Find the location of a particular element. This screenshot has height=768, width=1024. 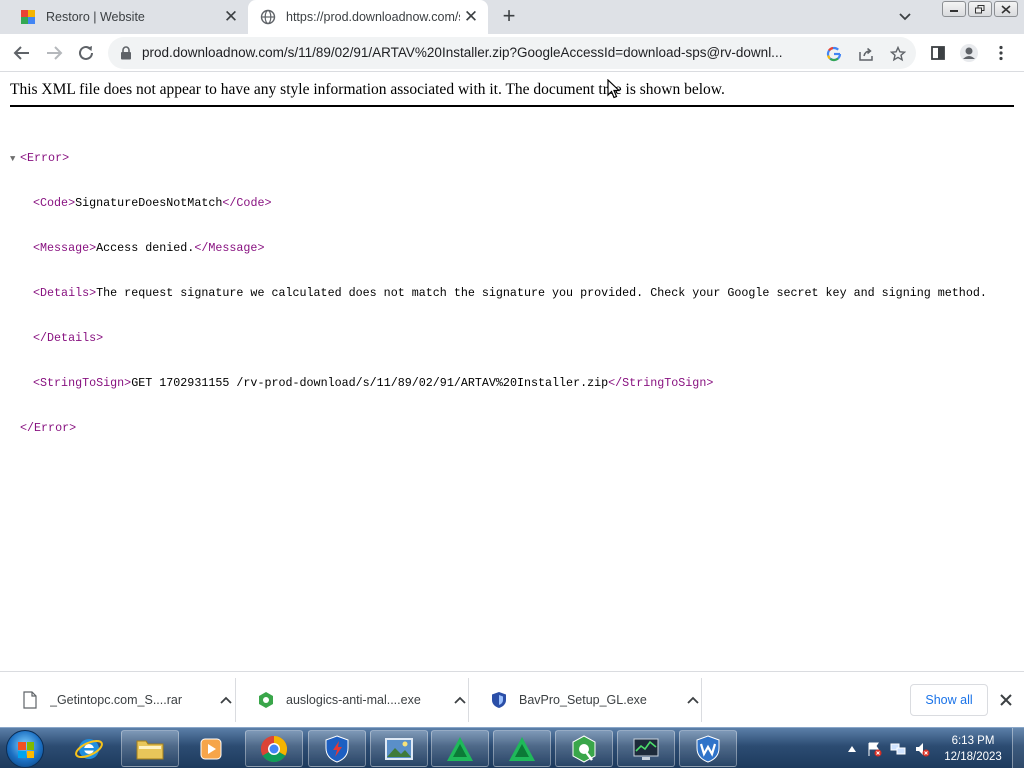

tab-search-chevron-icon is located at coordinates (905, 17).